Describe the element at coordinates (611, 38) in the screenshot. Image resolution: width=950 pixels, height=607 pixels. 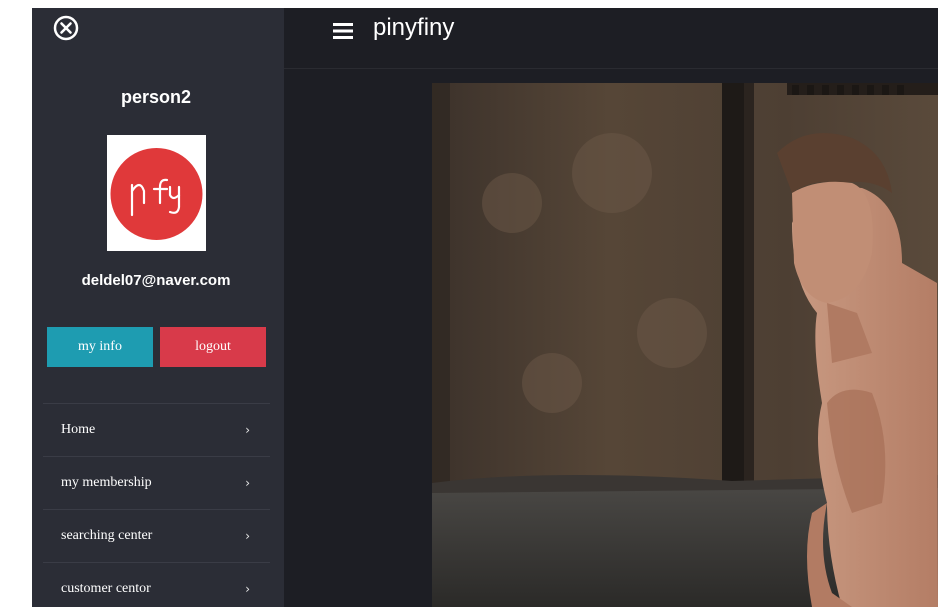
I see `header-bar: pinyfiny` at that location.